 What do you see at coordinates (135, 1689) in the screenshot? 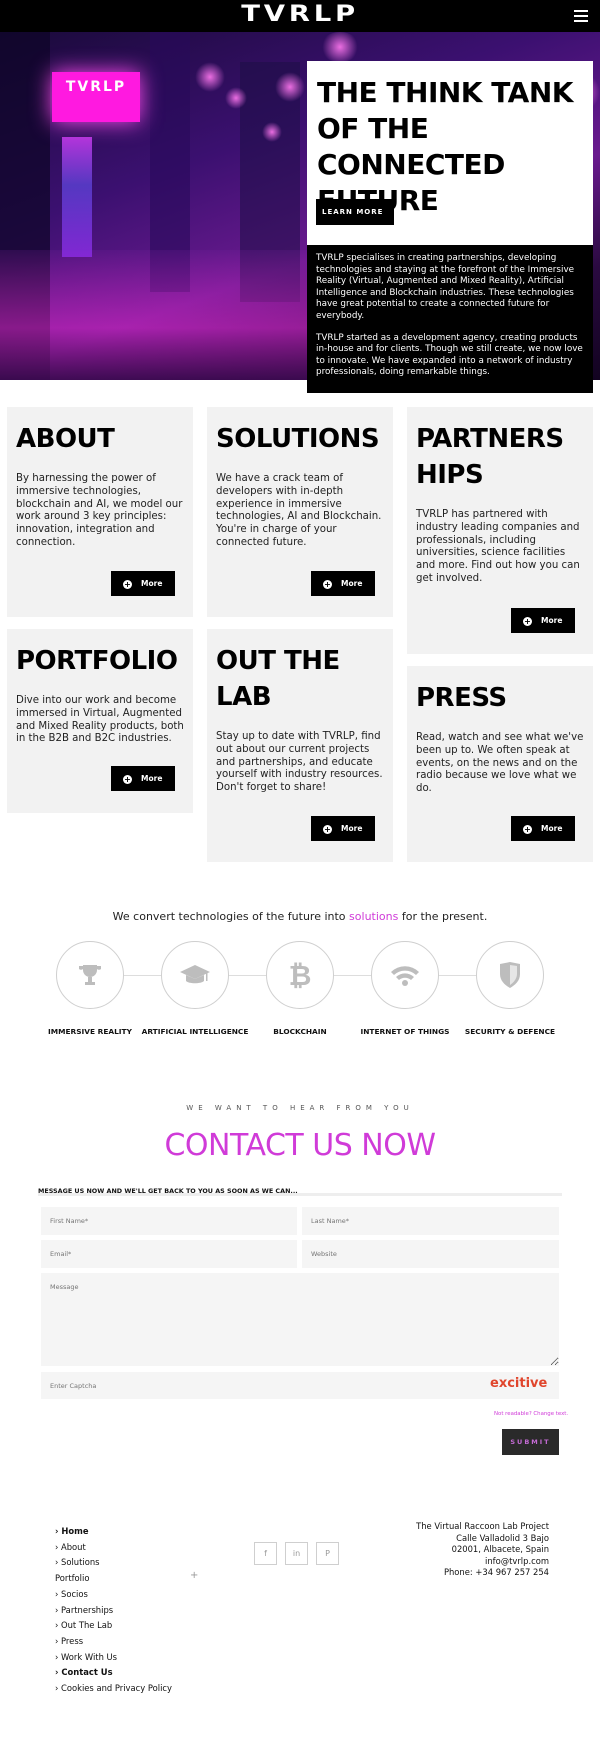
I see `footer-link-cookies: › Cookies and Privacy Policy` at bounding box center [135, 1689].